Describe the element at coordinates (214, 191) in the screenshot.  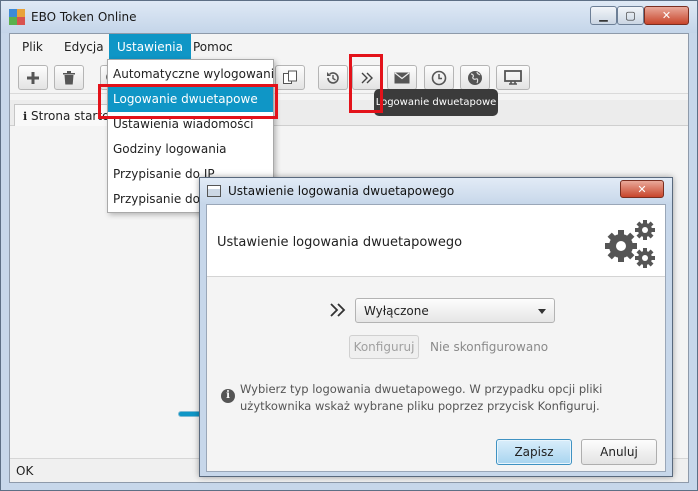
I see `window-icon` at that location.